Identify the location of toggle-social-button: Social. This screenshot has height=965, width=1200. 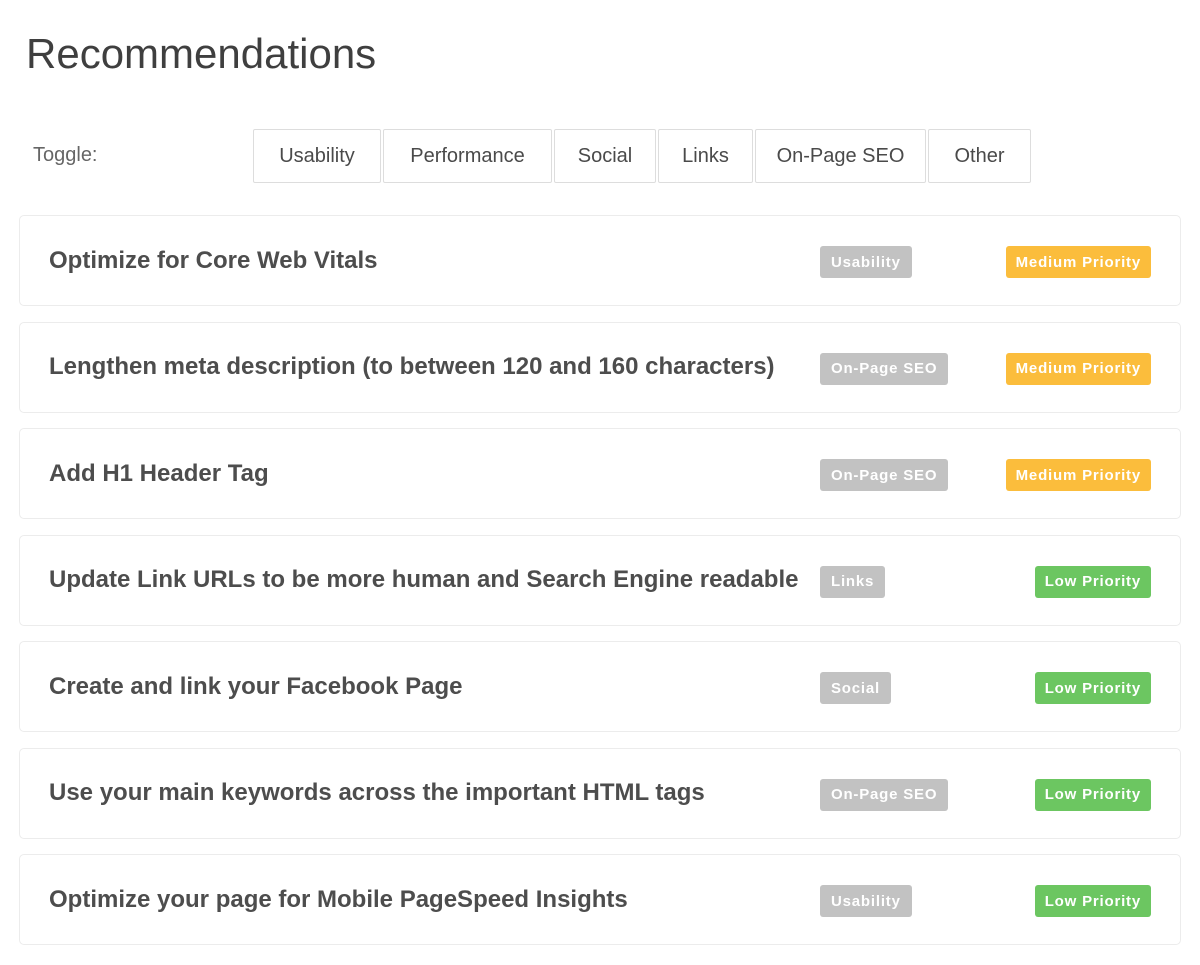
(605, 156).